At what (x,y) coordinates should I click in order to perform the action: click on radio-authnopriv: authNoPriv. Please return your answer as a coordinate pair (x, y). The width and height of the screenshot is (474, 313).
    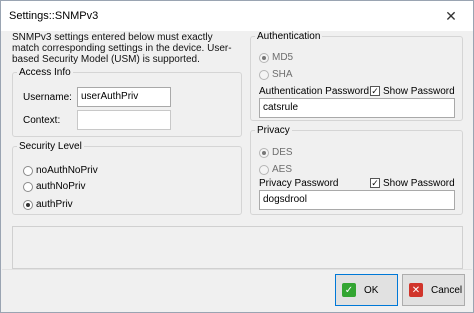
    Looking at the image, I should click on (54, 186).